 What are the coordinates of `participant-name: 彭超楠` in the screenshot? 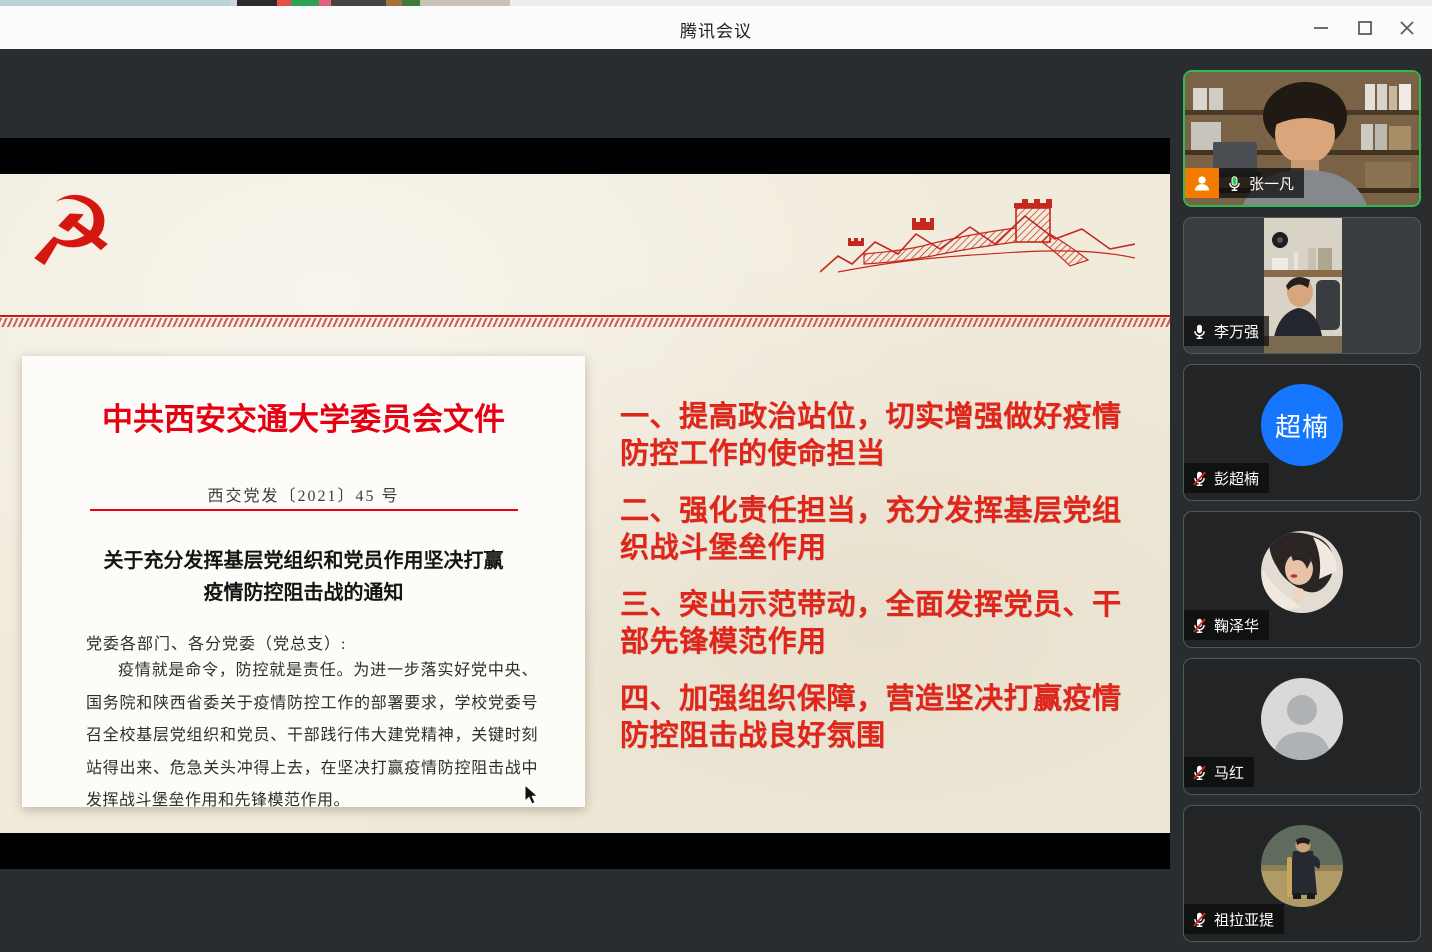 It's located at (1237, 479).